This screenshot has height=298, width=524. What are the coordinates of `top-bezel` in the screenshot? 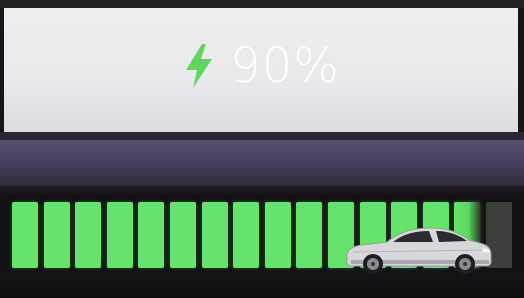 It's located at (262, 4).